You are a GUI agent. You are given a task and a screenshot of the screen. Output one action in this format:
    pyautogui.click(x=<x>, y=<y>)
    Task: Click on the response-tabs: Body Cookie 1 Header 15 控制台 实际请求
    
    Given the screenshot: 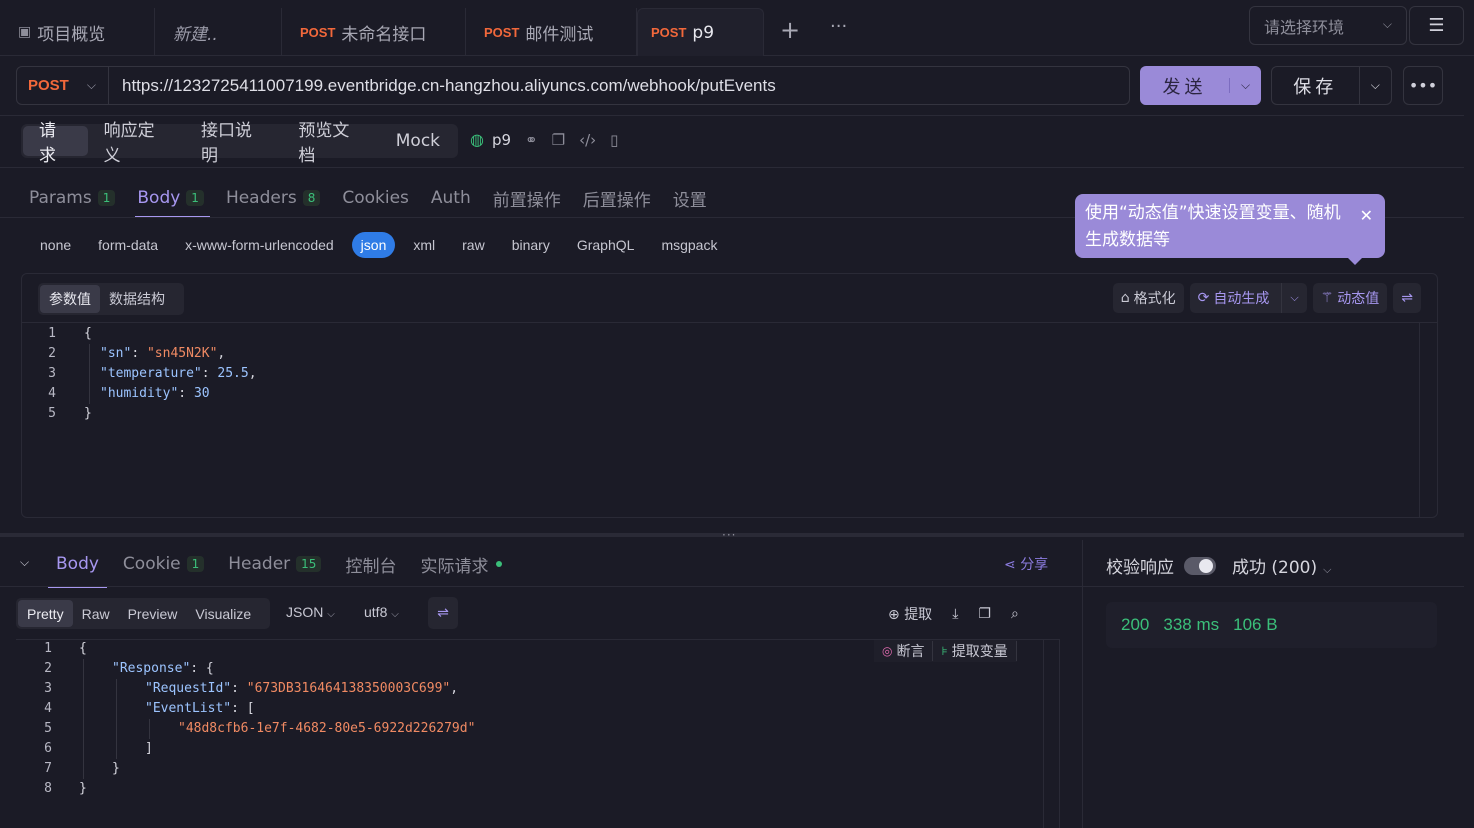 What is the action you would take?
    pyautogui.click(x=287, y=567)
    